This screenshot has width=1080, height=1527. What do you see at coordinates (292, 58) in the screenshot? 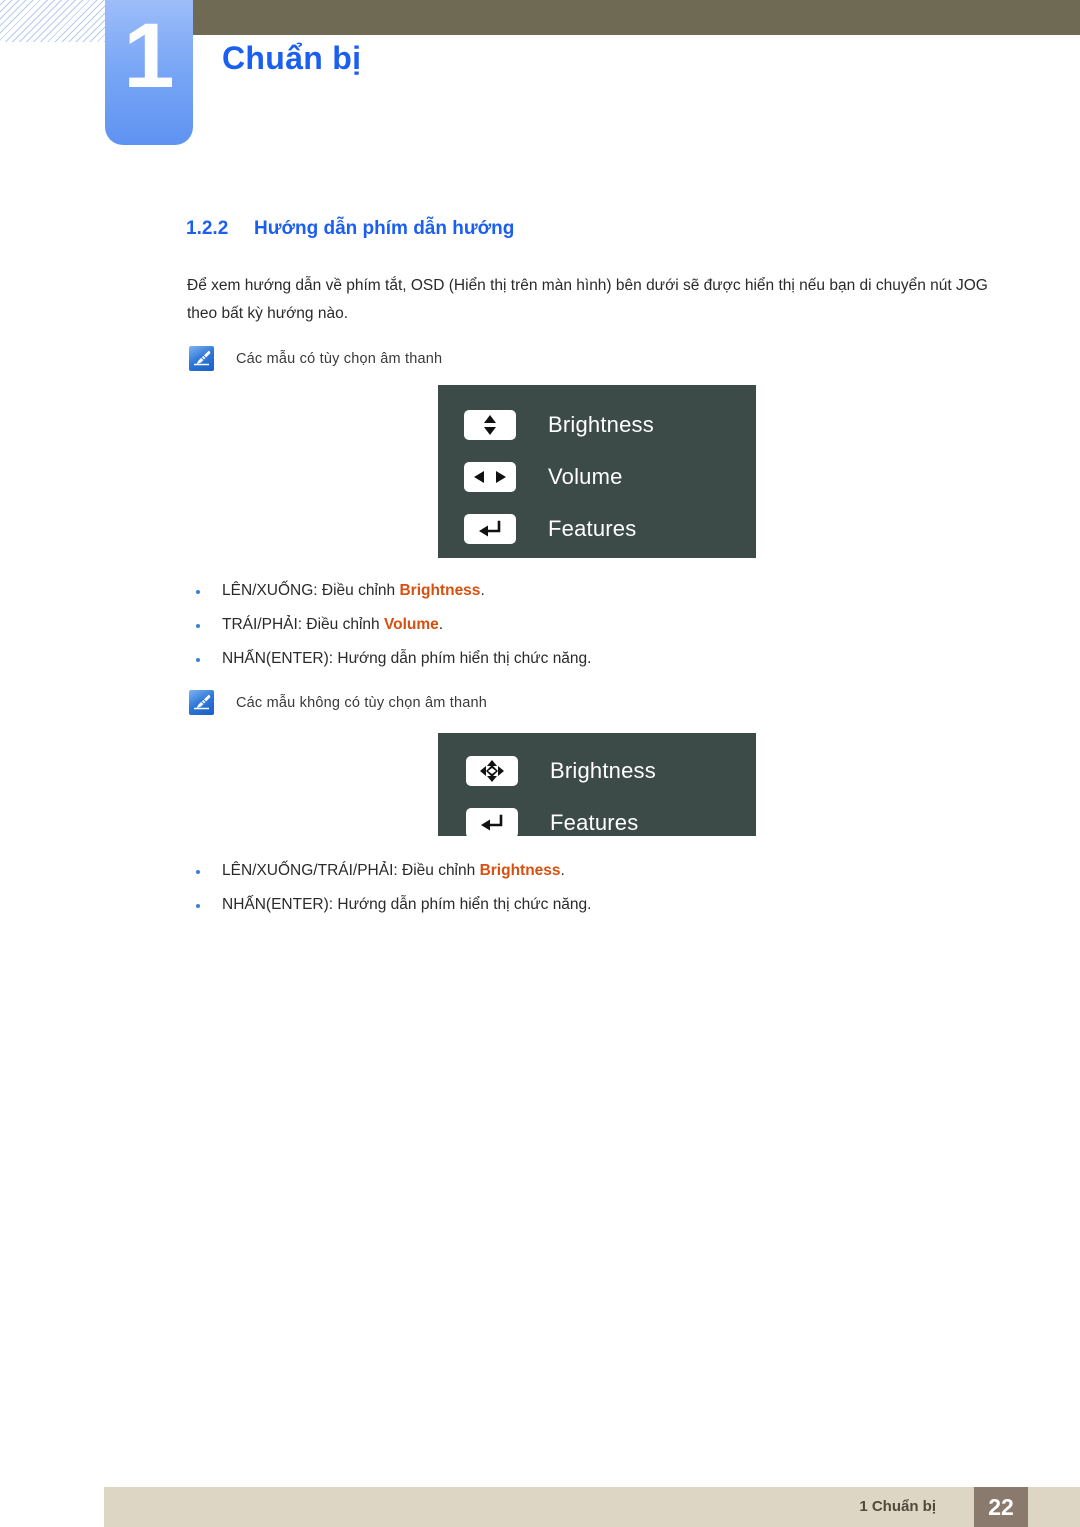
I see `chapter-title: Chuẩn bị` at bounding box center [292, 58].